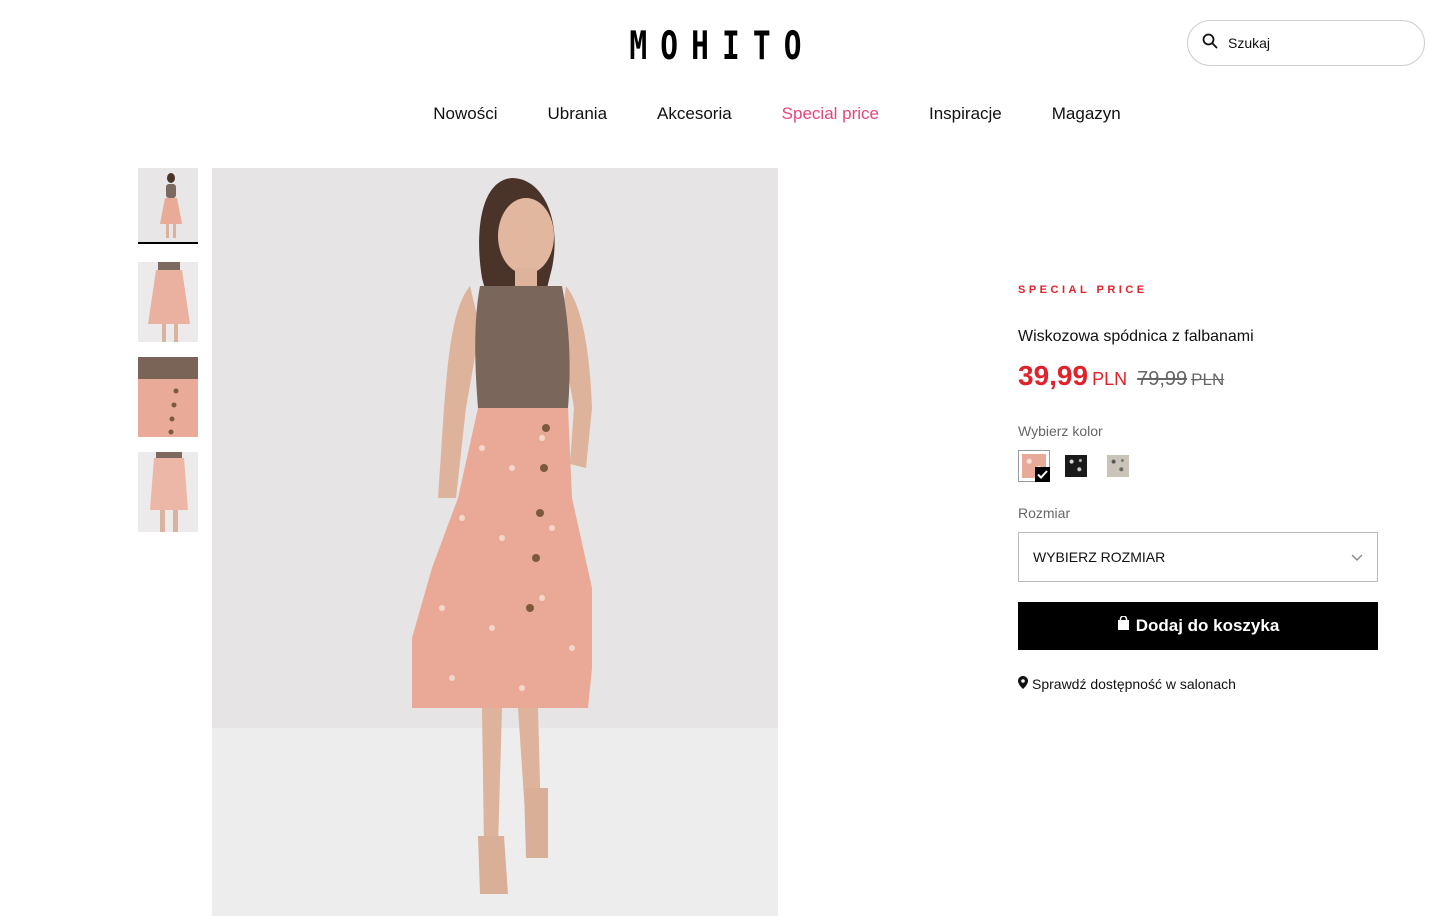  I want to click on thumbnail-skirt-detail, so click(168, 397).